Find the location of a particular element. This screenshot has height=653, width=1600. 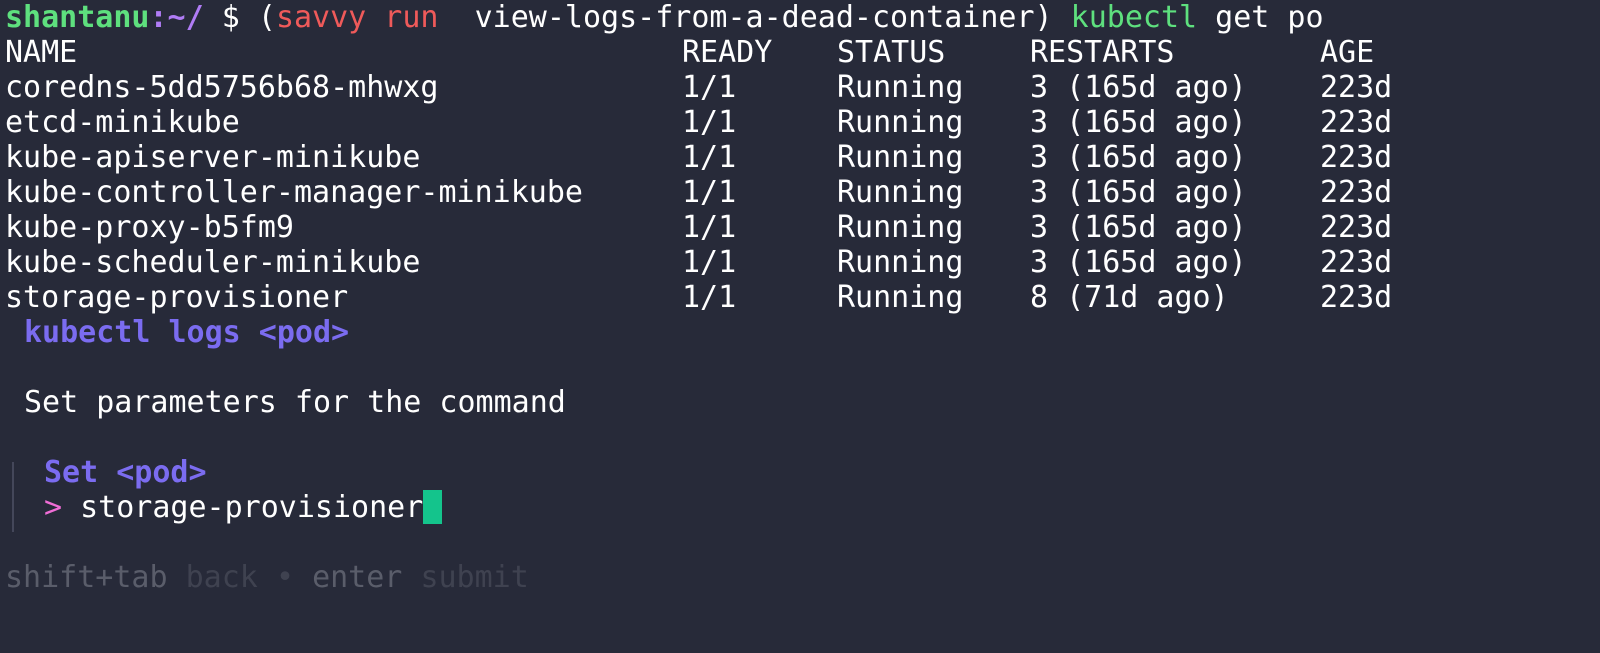

pod-name: kube-apiserver-minikube is located at coordinates (213, 157).